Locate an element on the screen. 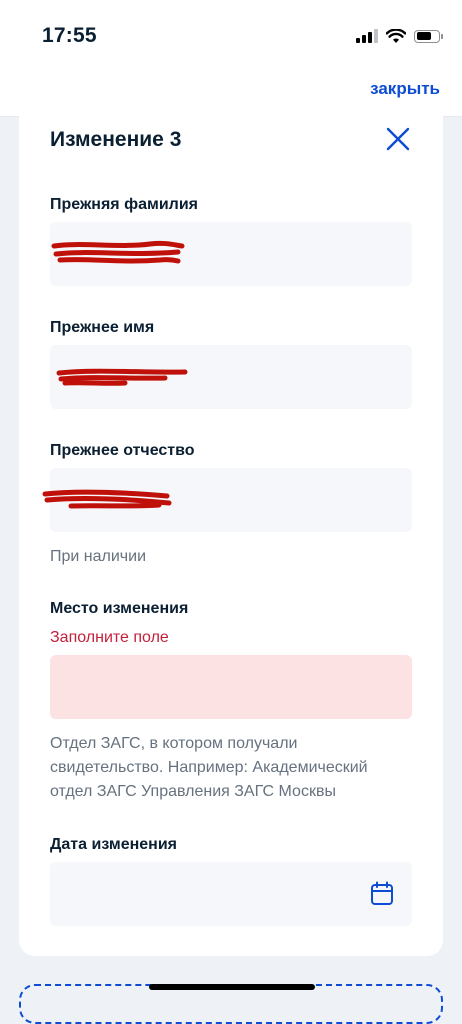  prev-surname-wrap is located at coordinates (231, 254).